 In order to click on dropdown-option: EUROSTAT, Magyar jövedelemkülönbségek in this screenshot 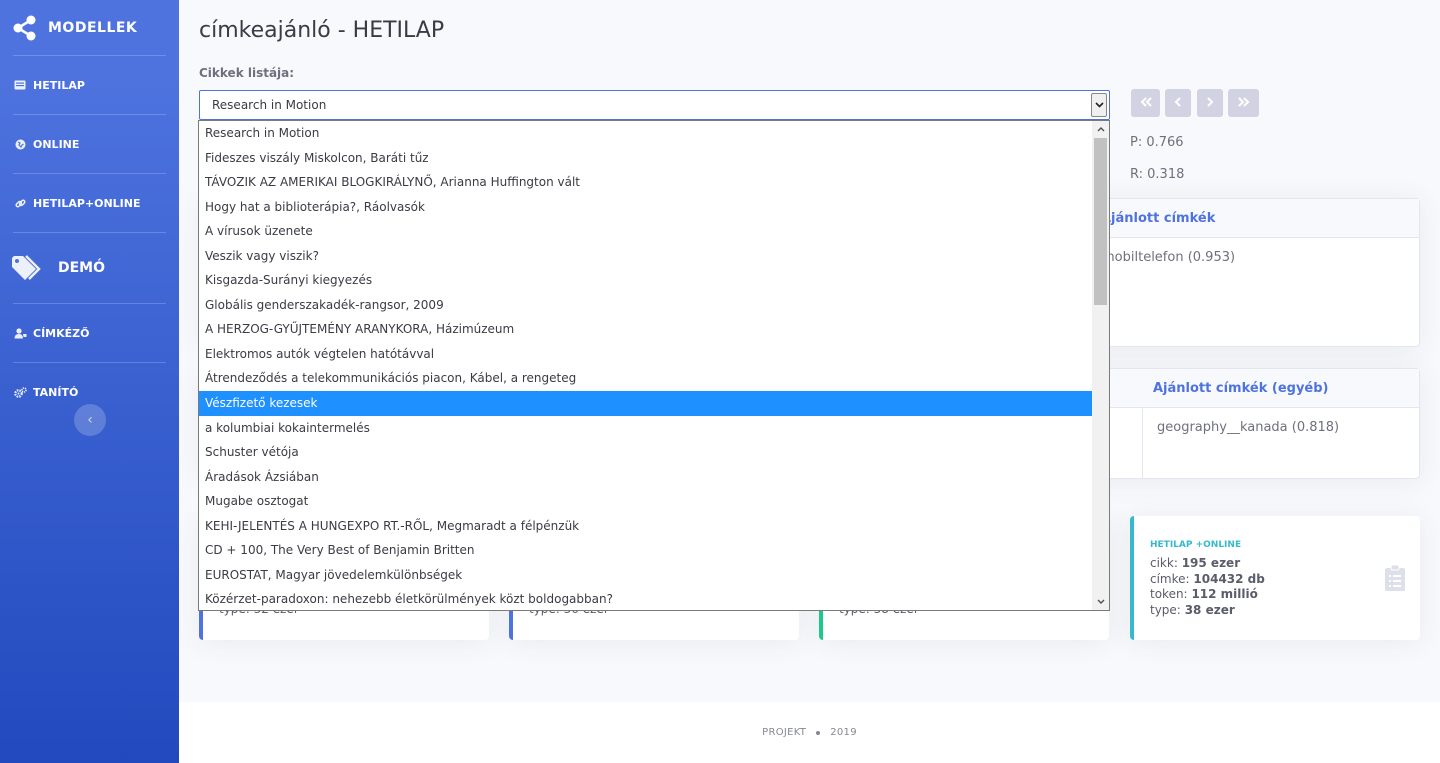, I will do `click(645, 575)`.